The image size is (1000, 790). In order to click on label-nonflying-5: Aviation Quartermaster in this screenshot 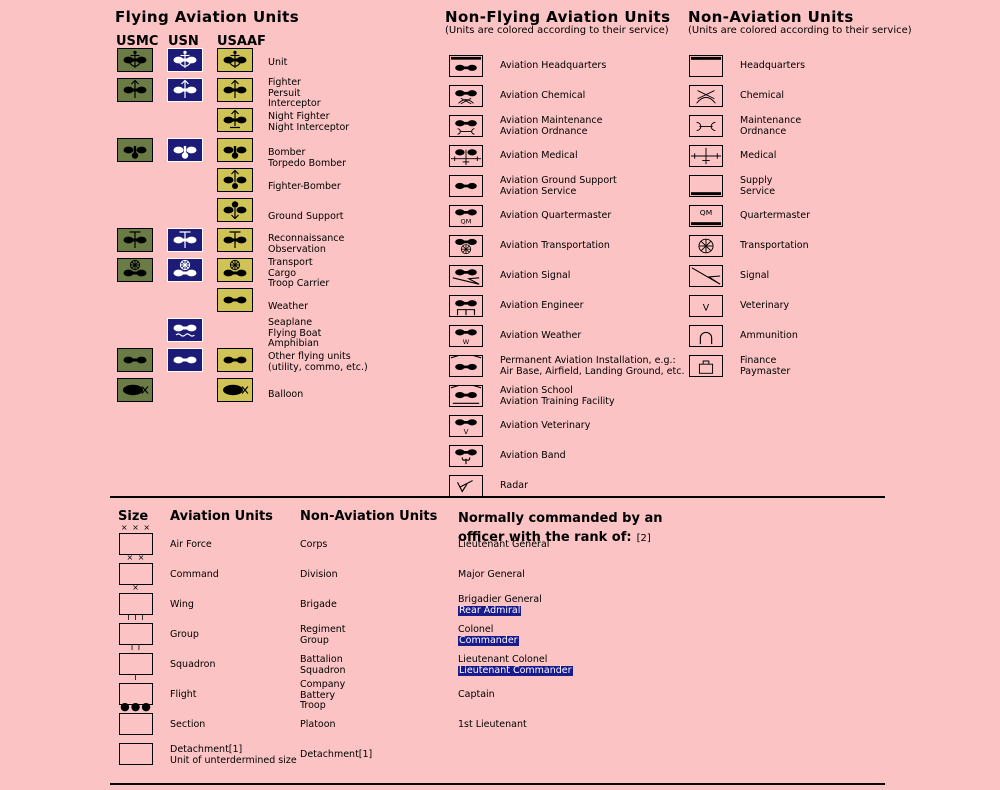, I will do `click(556, 215)`.